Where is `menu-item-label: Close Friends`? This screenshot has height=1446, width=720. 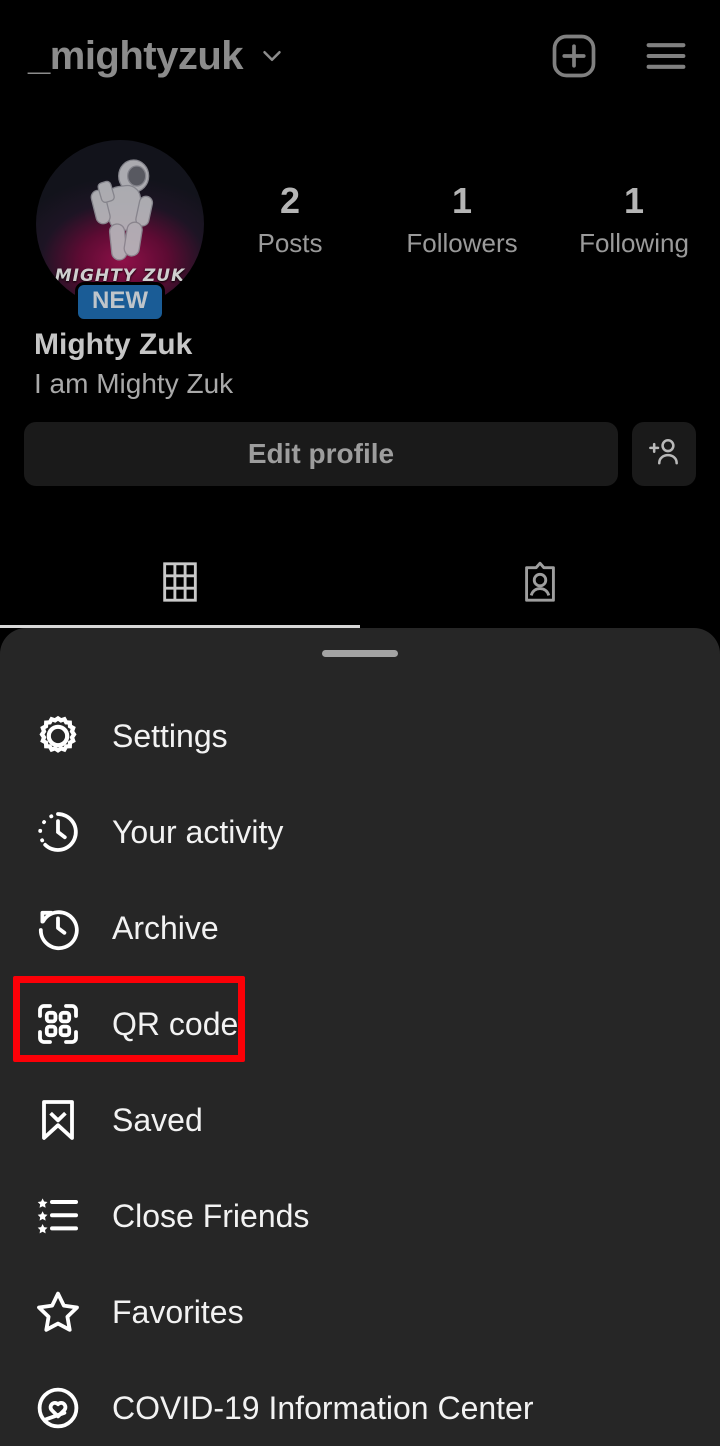 menu-item-label: Close Friends is located at coordinates (211, 1215).